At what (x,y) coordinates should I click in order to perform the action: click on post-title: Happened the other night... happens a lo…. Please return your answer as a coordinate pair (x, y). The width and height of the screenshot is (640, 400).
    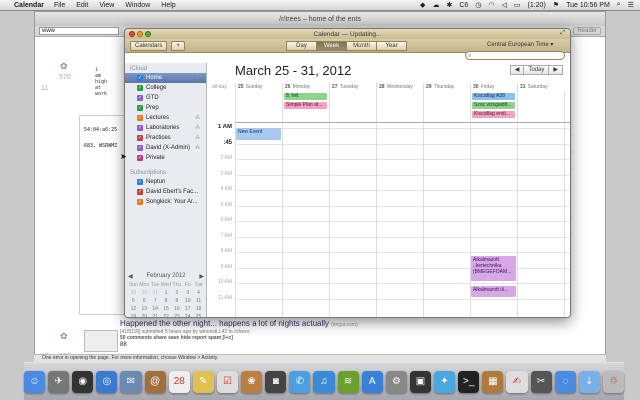
    Looking at the image, I should click on (330, 323).